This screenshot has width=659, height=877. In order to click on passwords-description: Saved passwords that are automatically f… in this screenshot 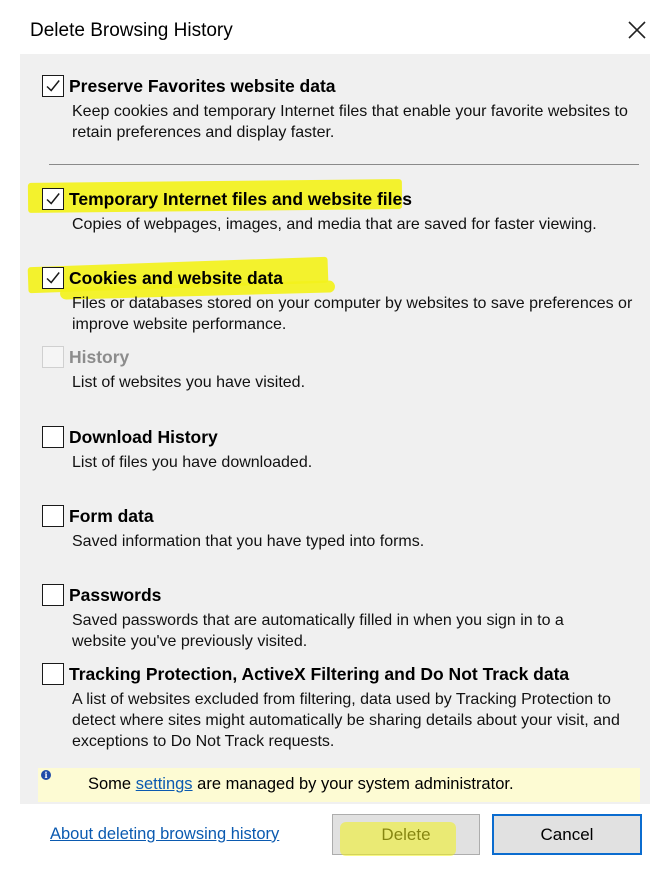, I will do `click(318, 631)`.